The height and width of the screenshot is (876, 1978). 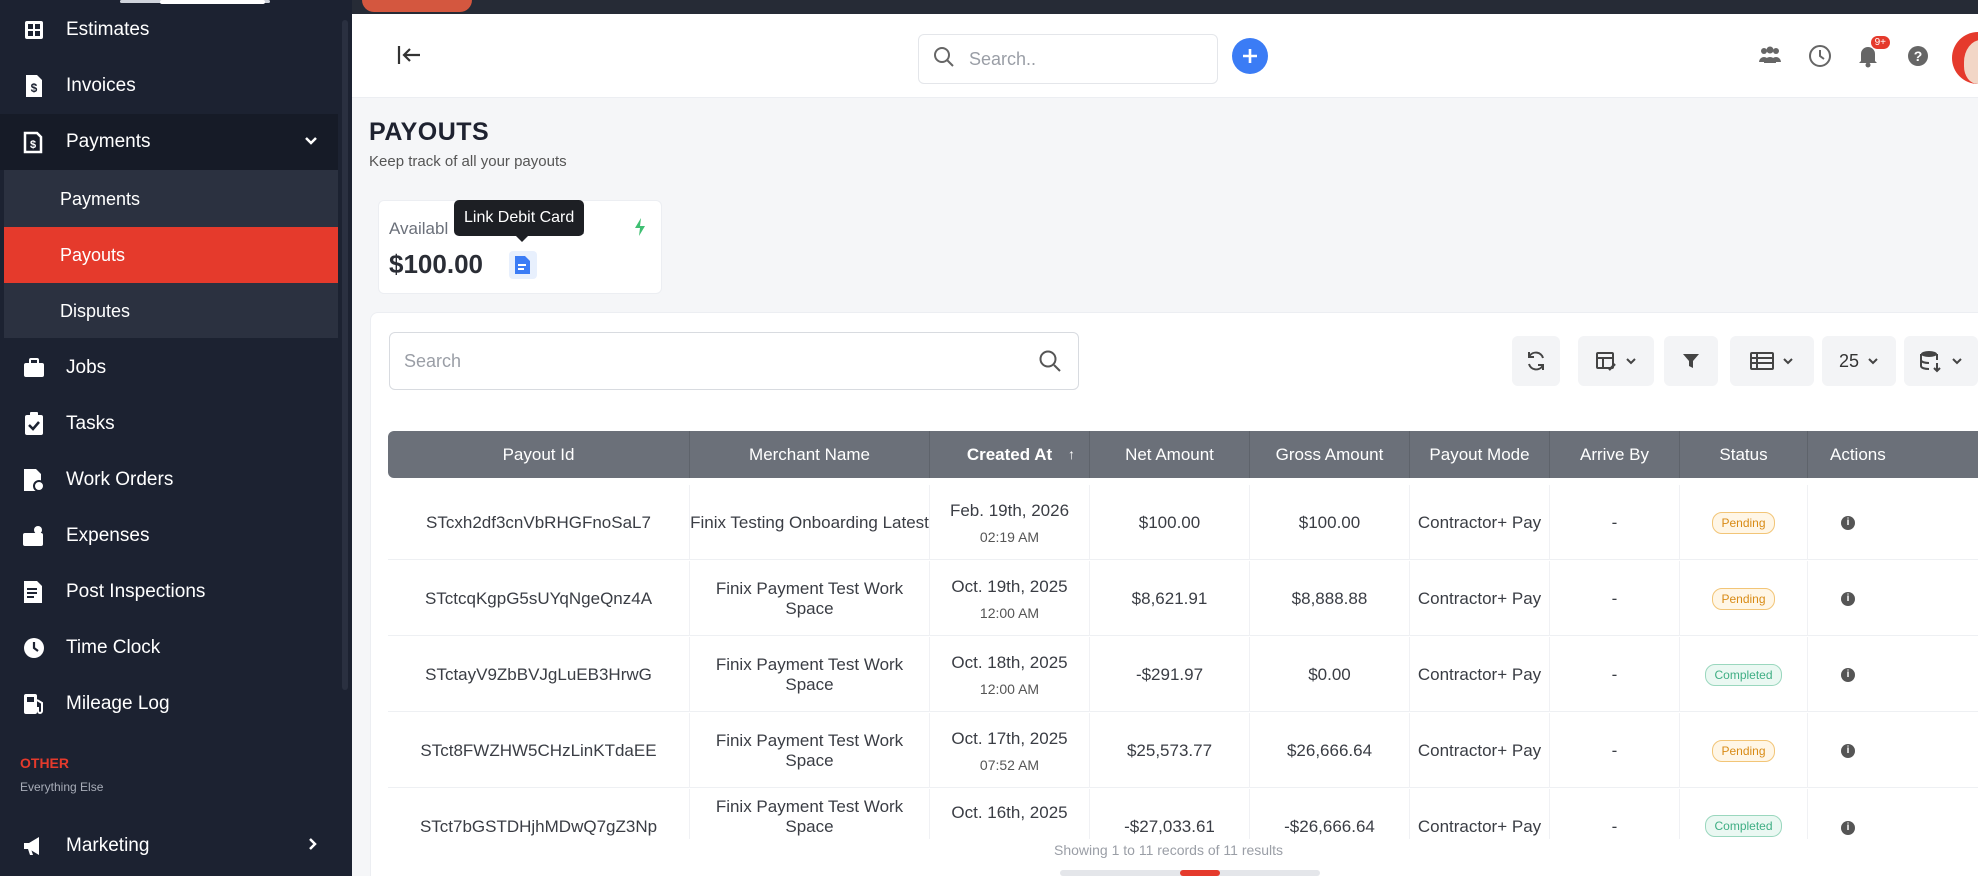 I want to click on filter-button, so click(x=1691, y=361).